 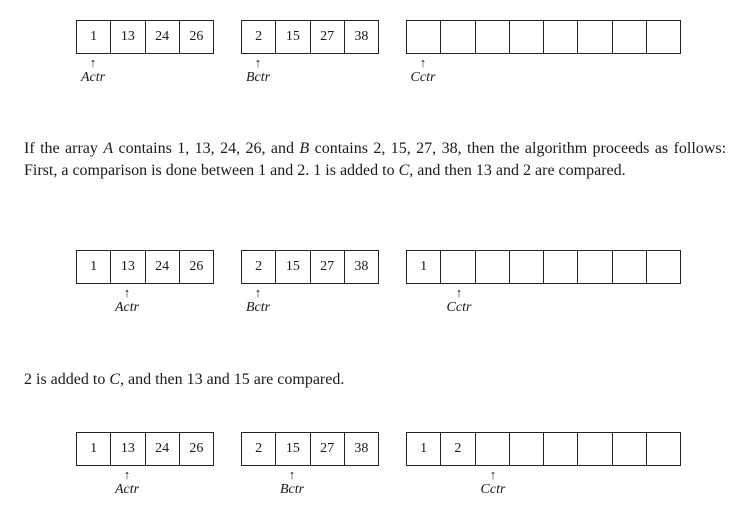 I want to click on array-b-row-1: 2 15 27 38, so click(x=310, y=37).